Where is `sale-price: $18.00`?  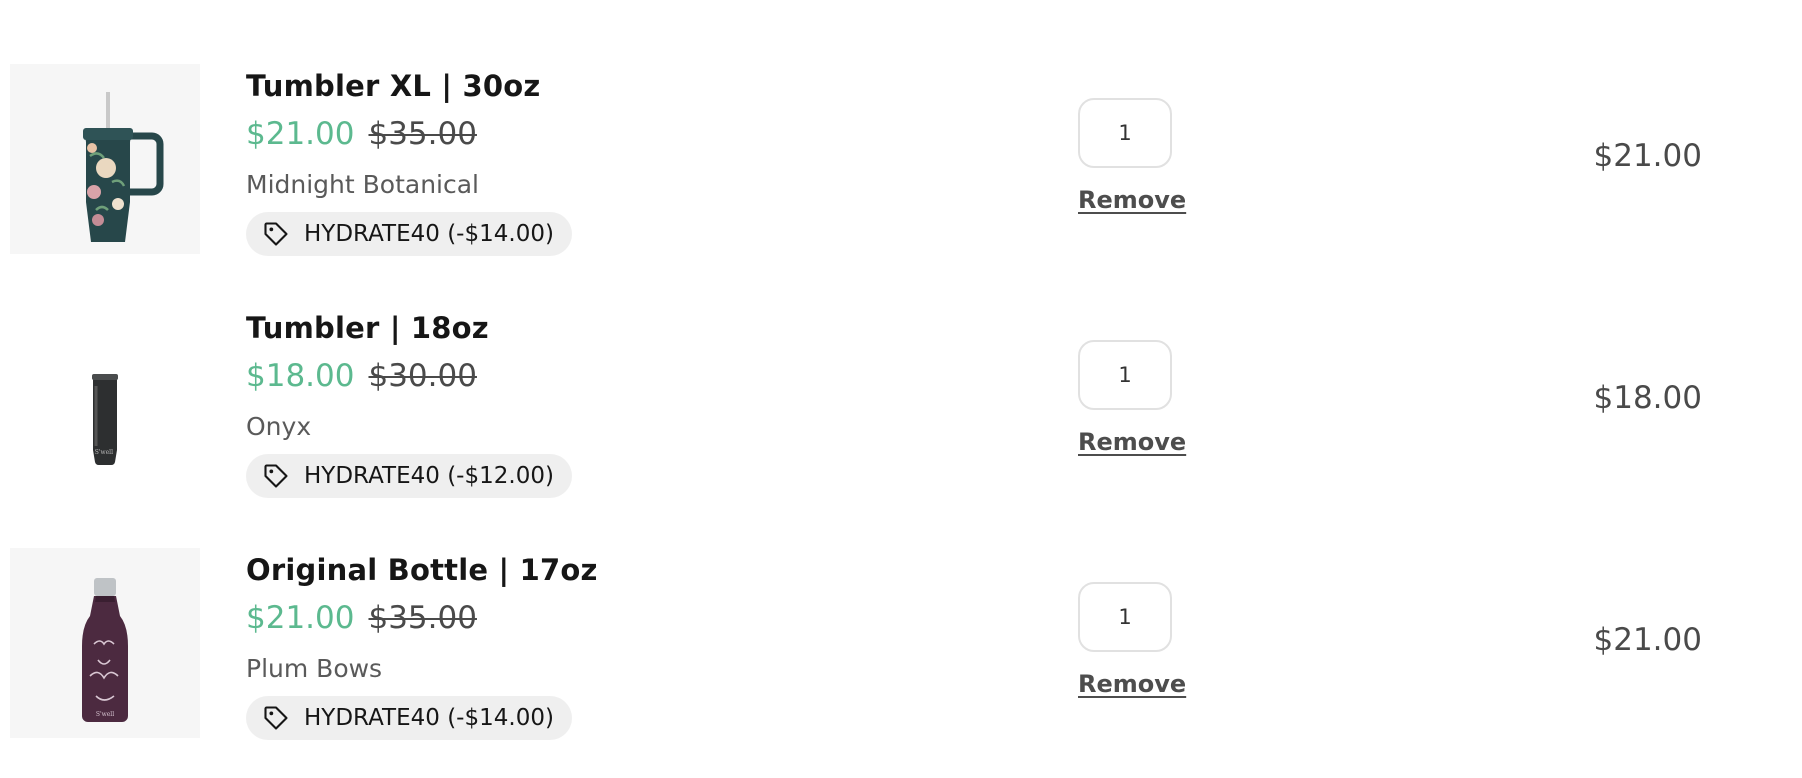
sale-price: $18.00 is located at coordinates (300, 376).